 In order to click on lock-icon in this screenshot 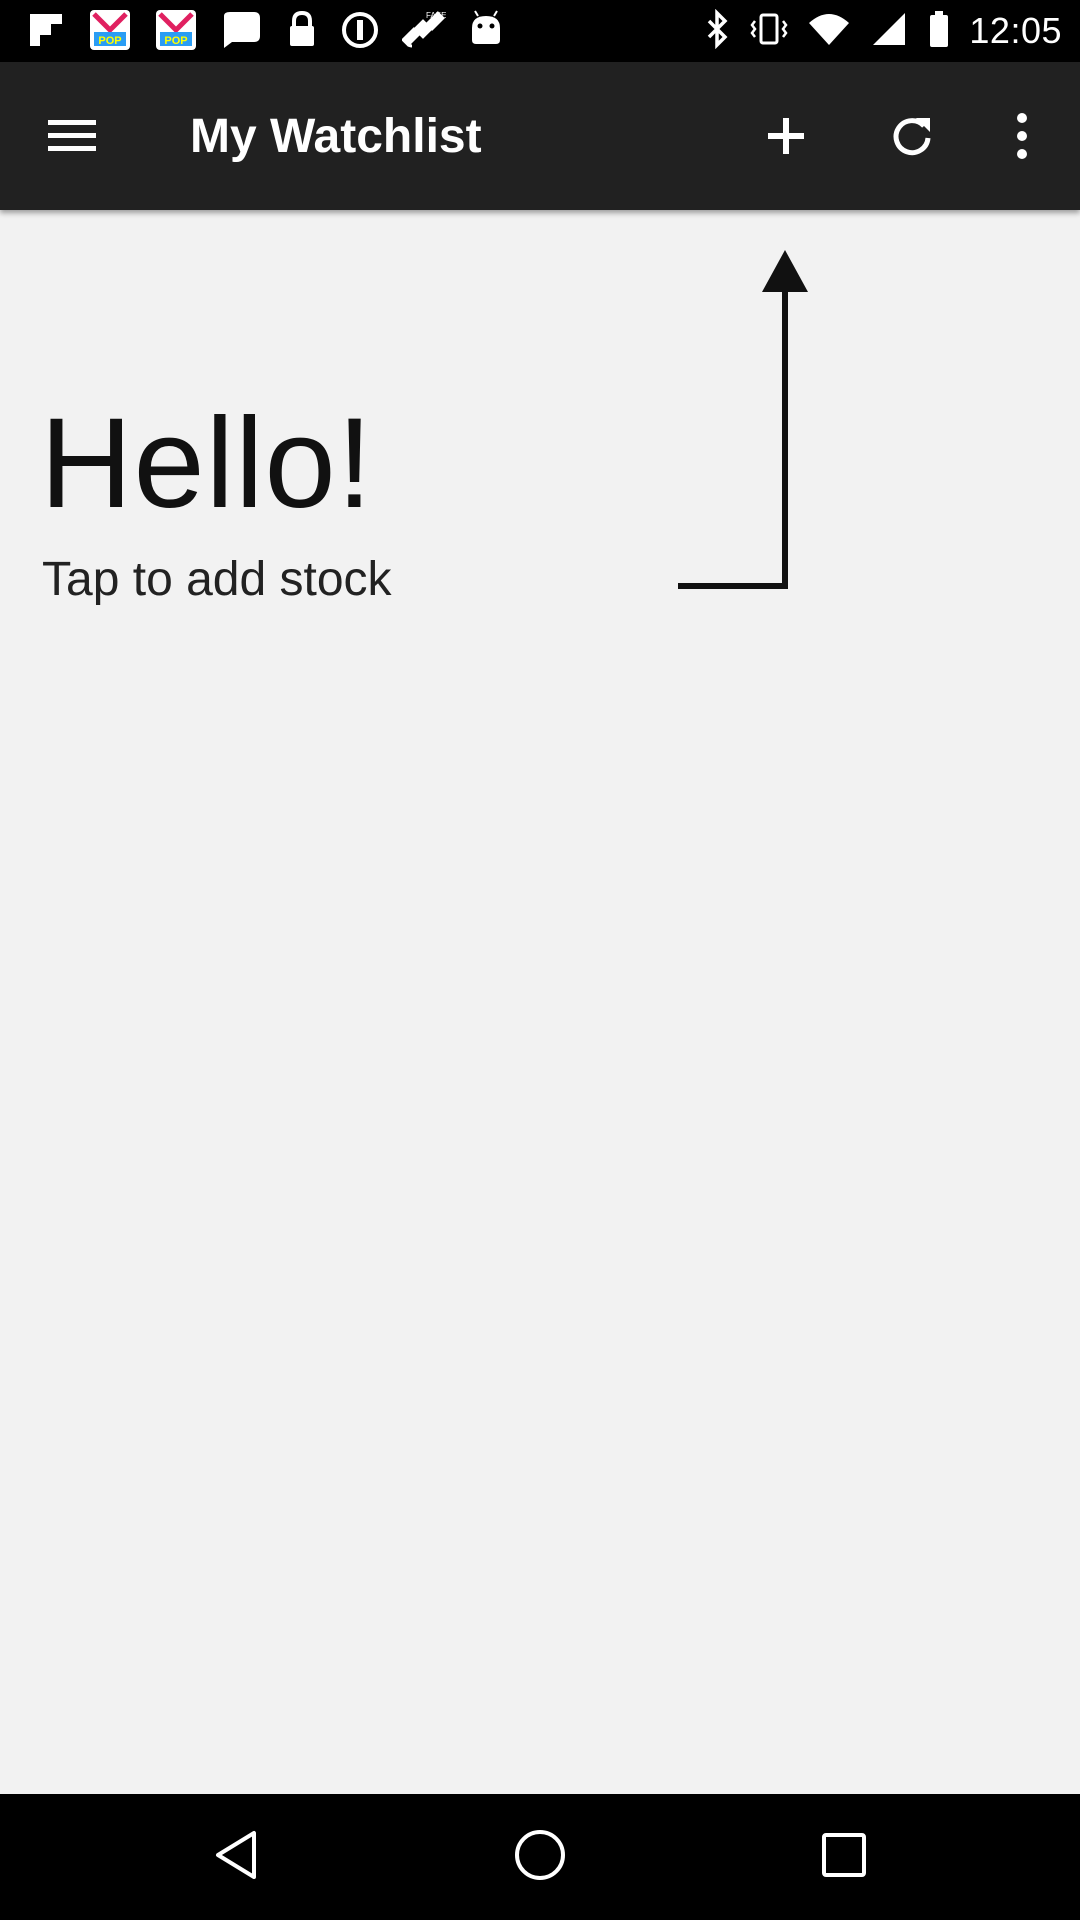, I will do `click(302, 32)`.